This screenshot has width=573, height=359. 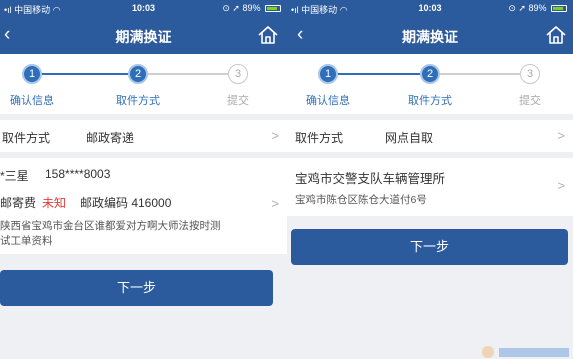 What do you see at coordinates (361, 200) in the screenshot?
I see `office-address: 宝鸡市陈仓区陈仓大道付6号` at bounding box center [361, 200].